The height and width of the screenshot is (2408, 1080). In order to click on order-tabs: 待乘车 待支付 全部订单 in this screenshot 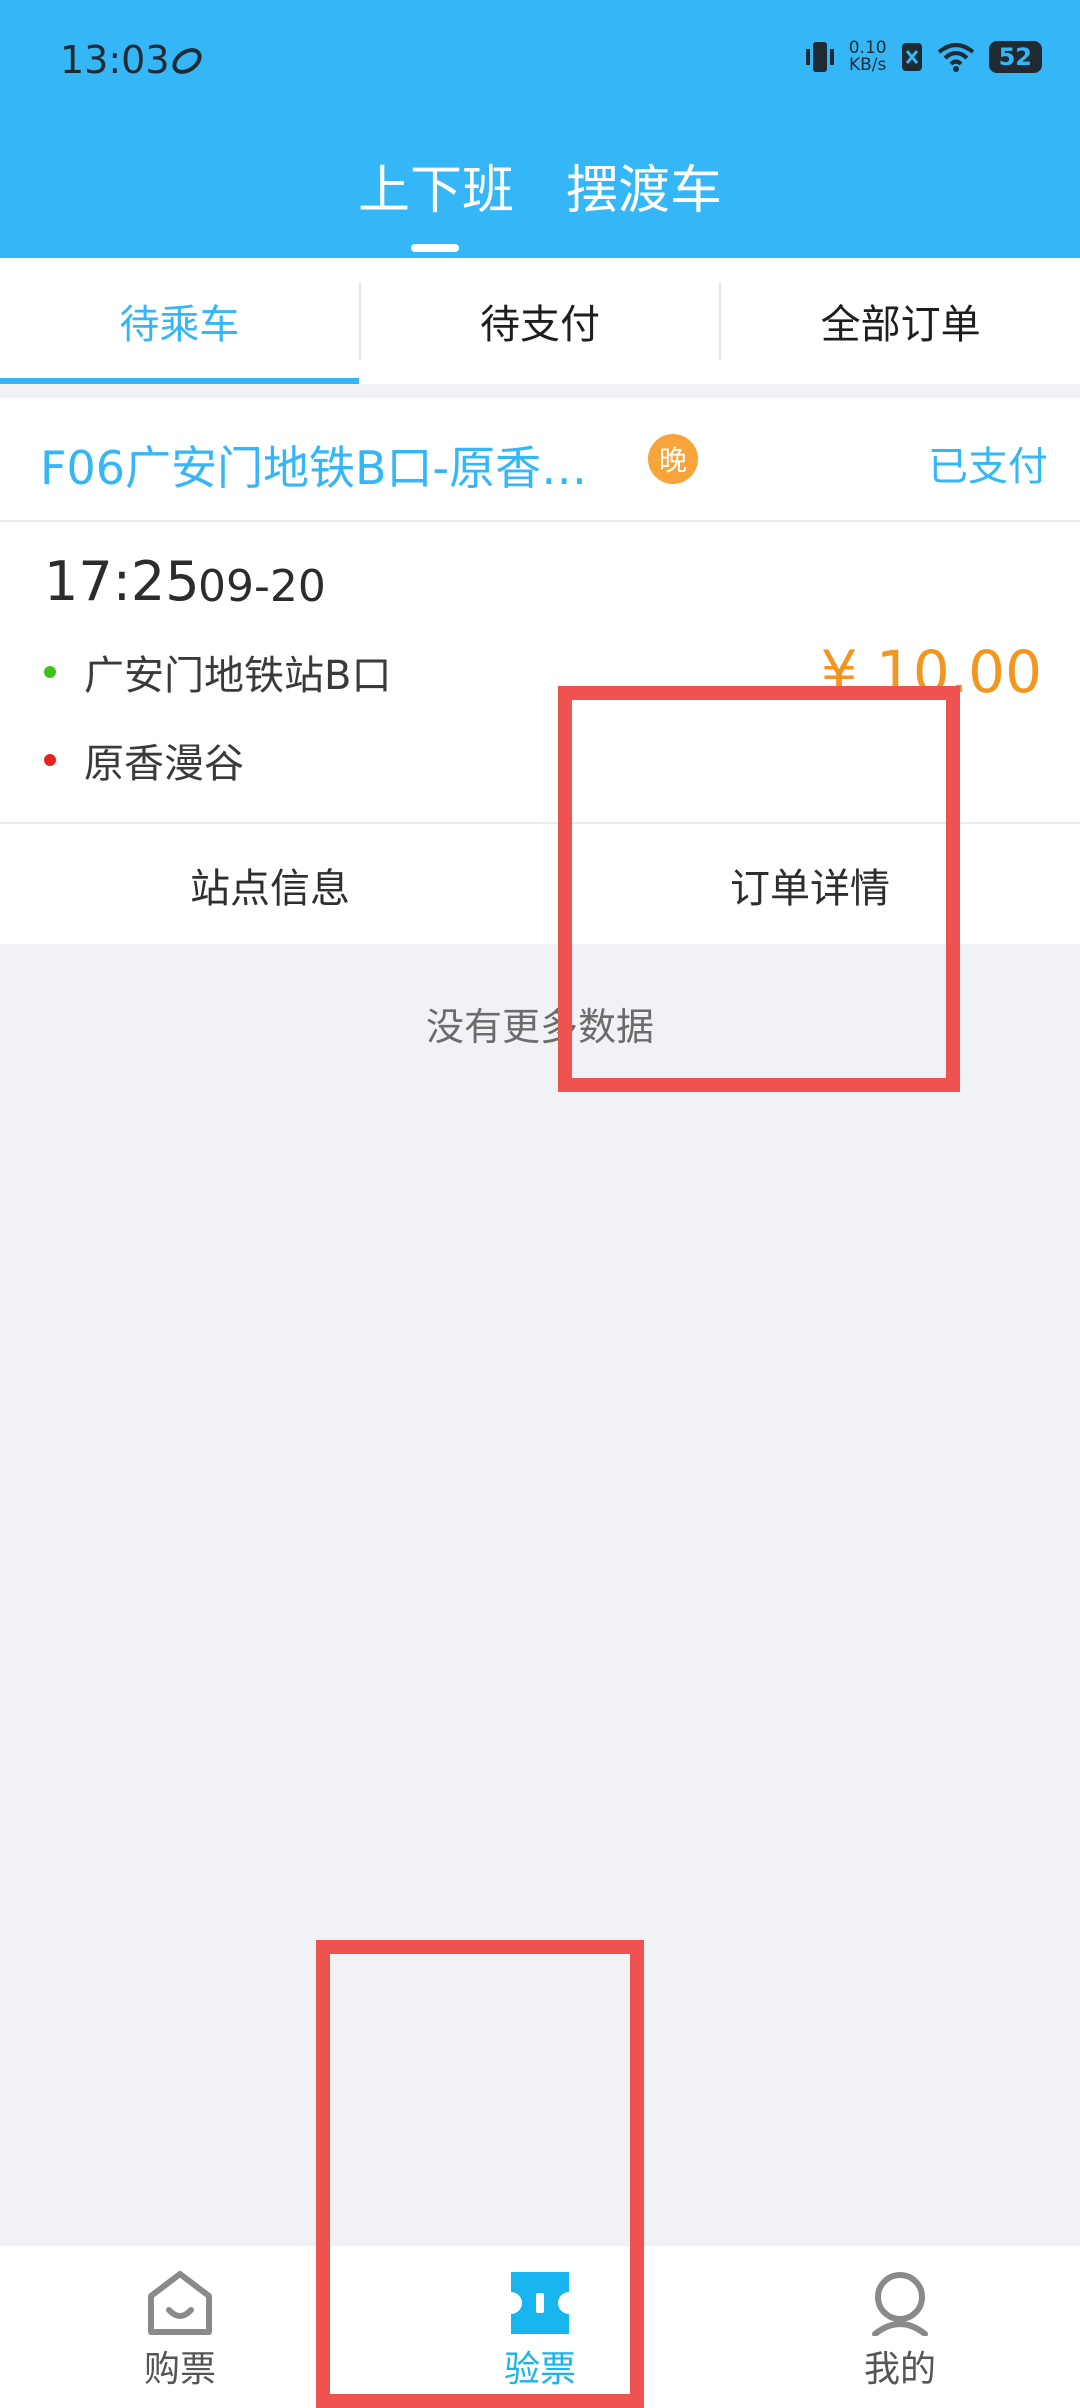, I will do `click(540, 321)`.